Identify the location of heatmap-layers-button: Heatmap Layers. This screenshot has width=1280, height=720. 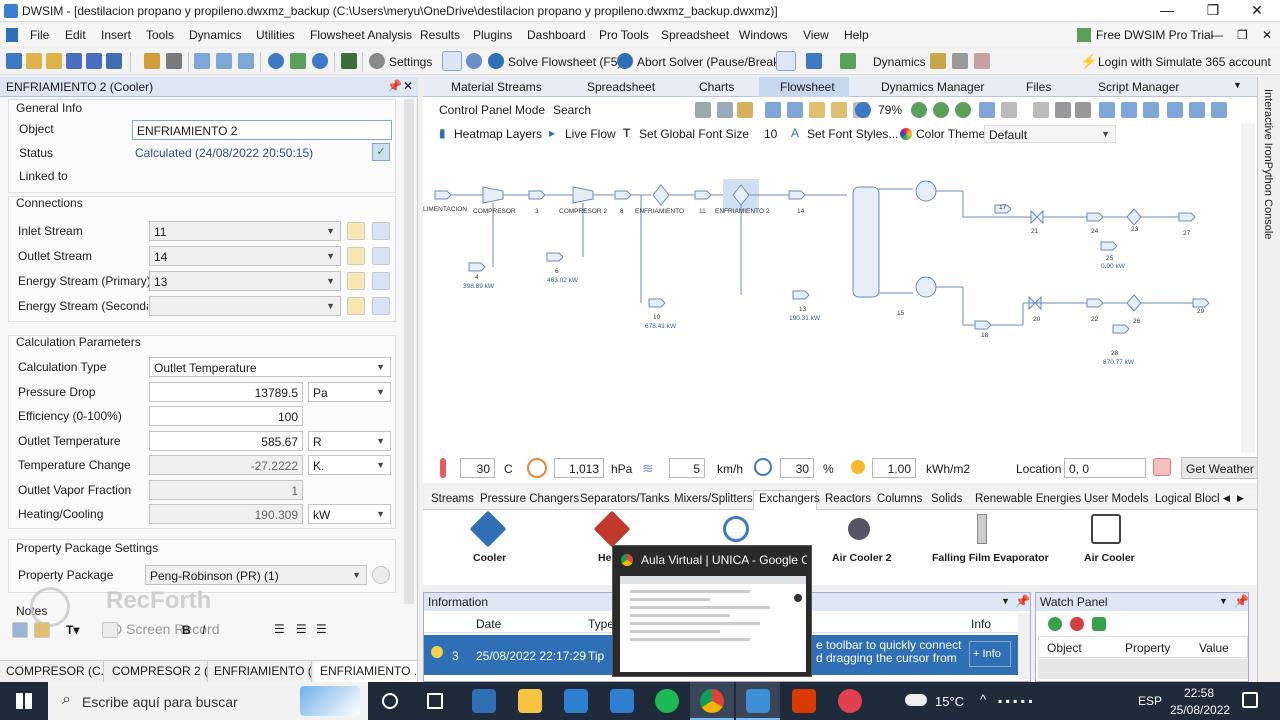
(498, 134).